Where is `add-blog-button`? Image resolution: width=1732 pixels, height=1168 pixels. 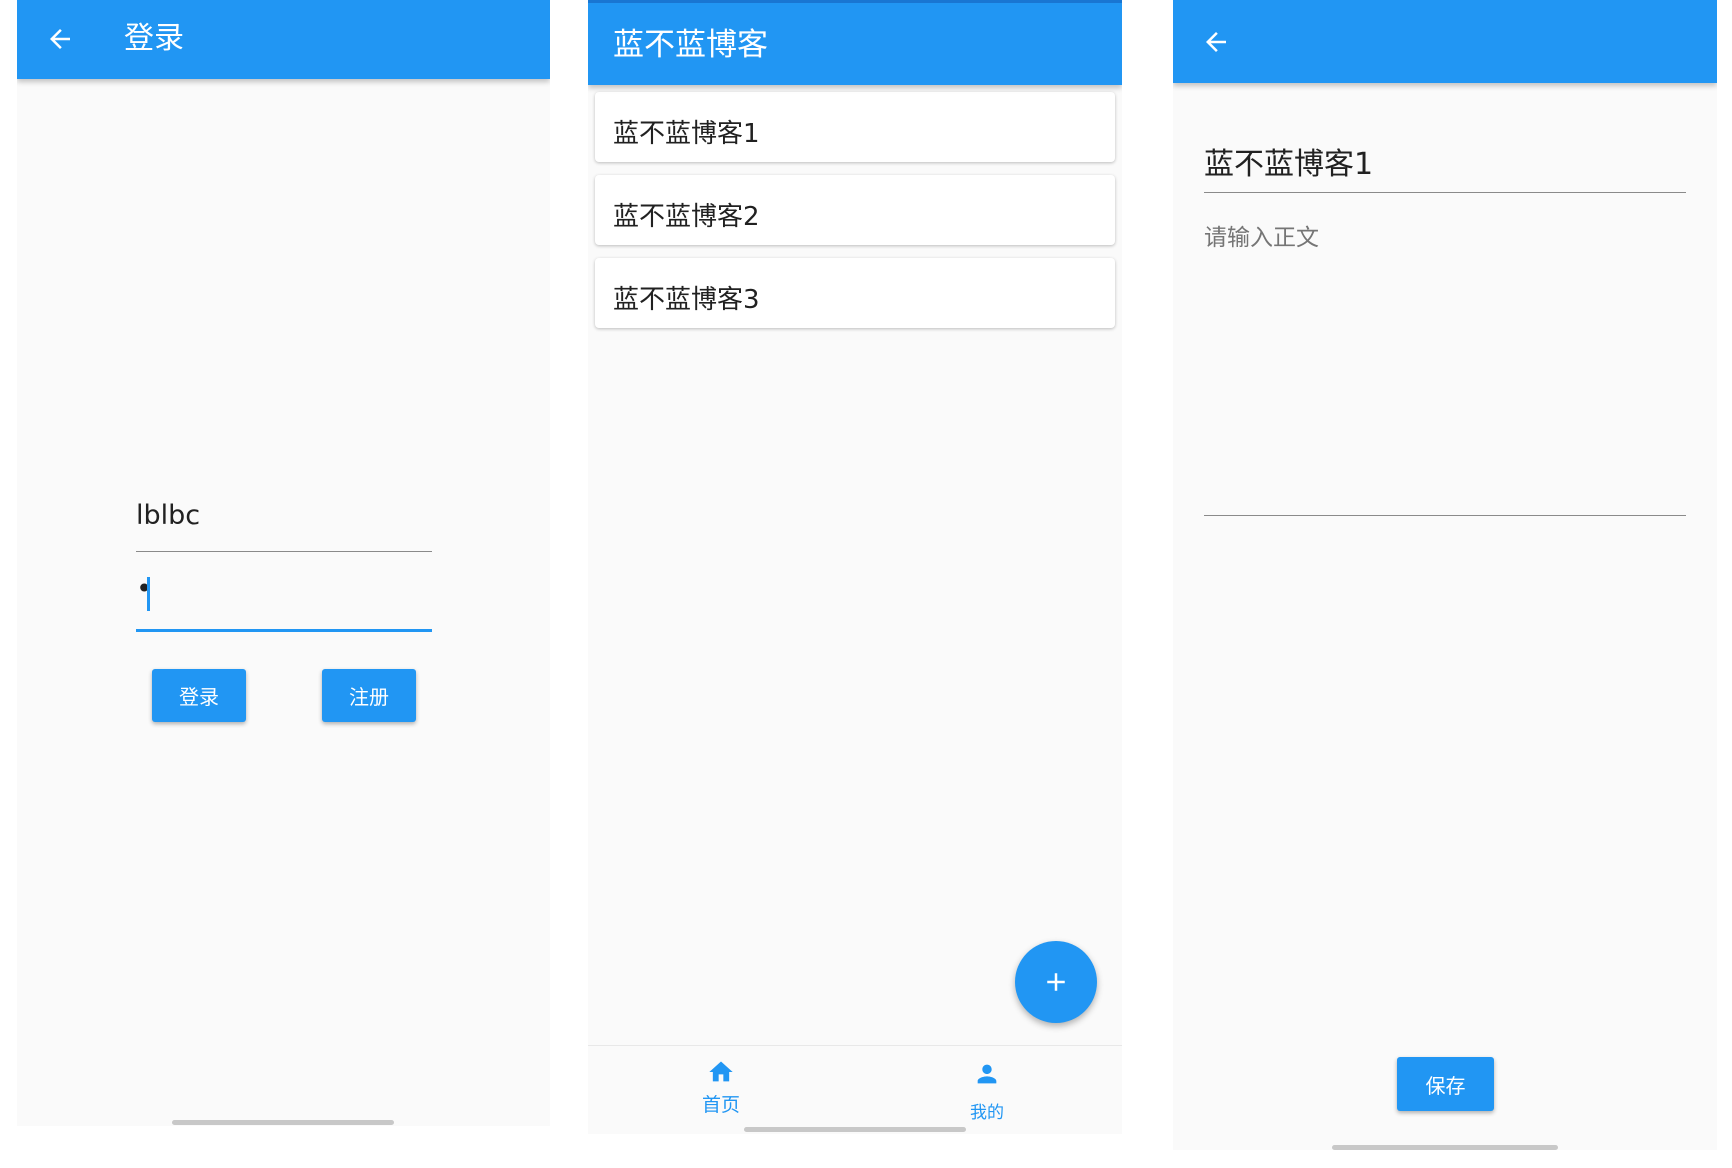 add-blog-button is located at coordinates (1056, 982).